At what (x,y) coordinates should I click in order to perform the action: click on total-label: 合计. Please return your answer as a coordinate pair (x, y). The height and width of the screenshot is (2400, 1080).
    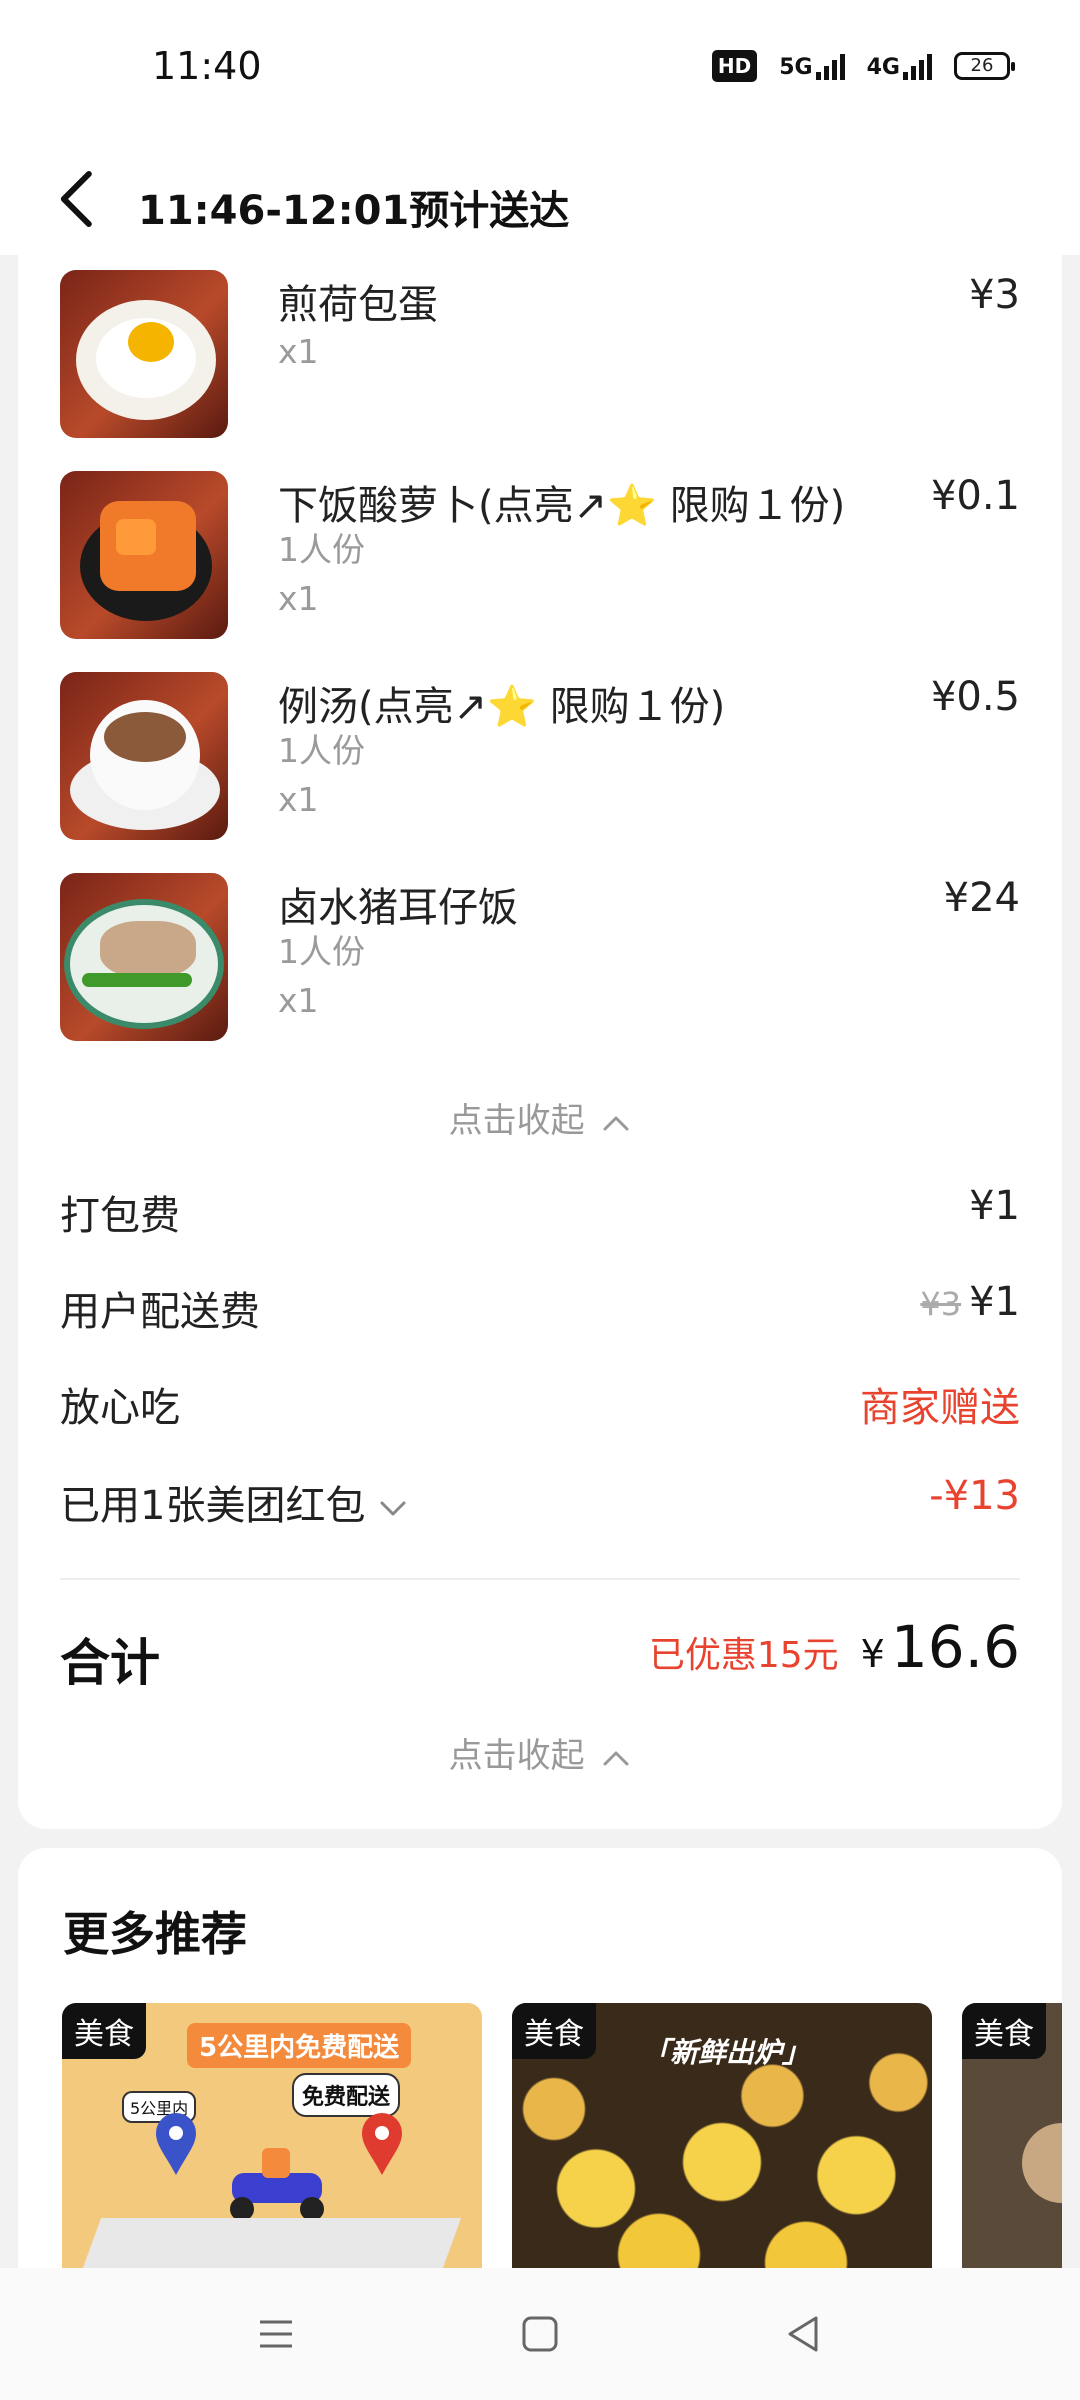
    Looking at the image, I should click on (110, 1663).